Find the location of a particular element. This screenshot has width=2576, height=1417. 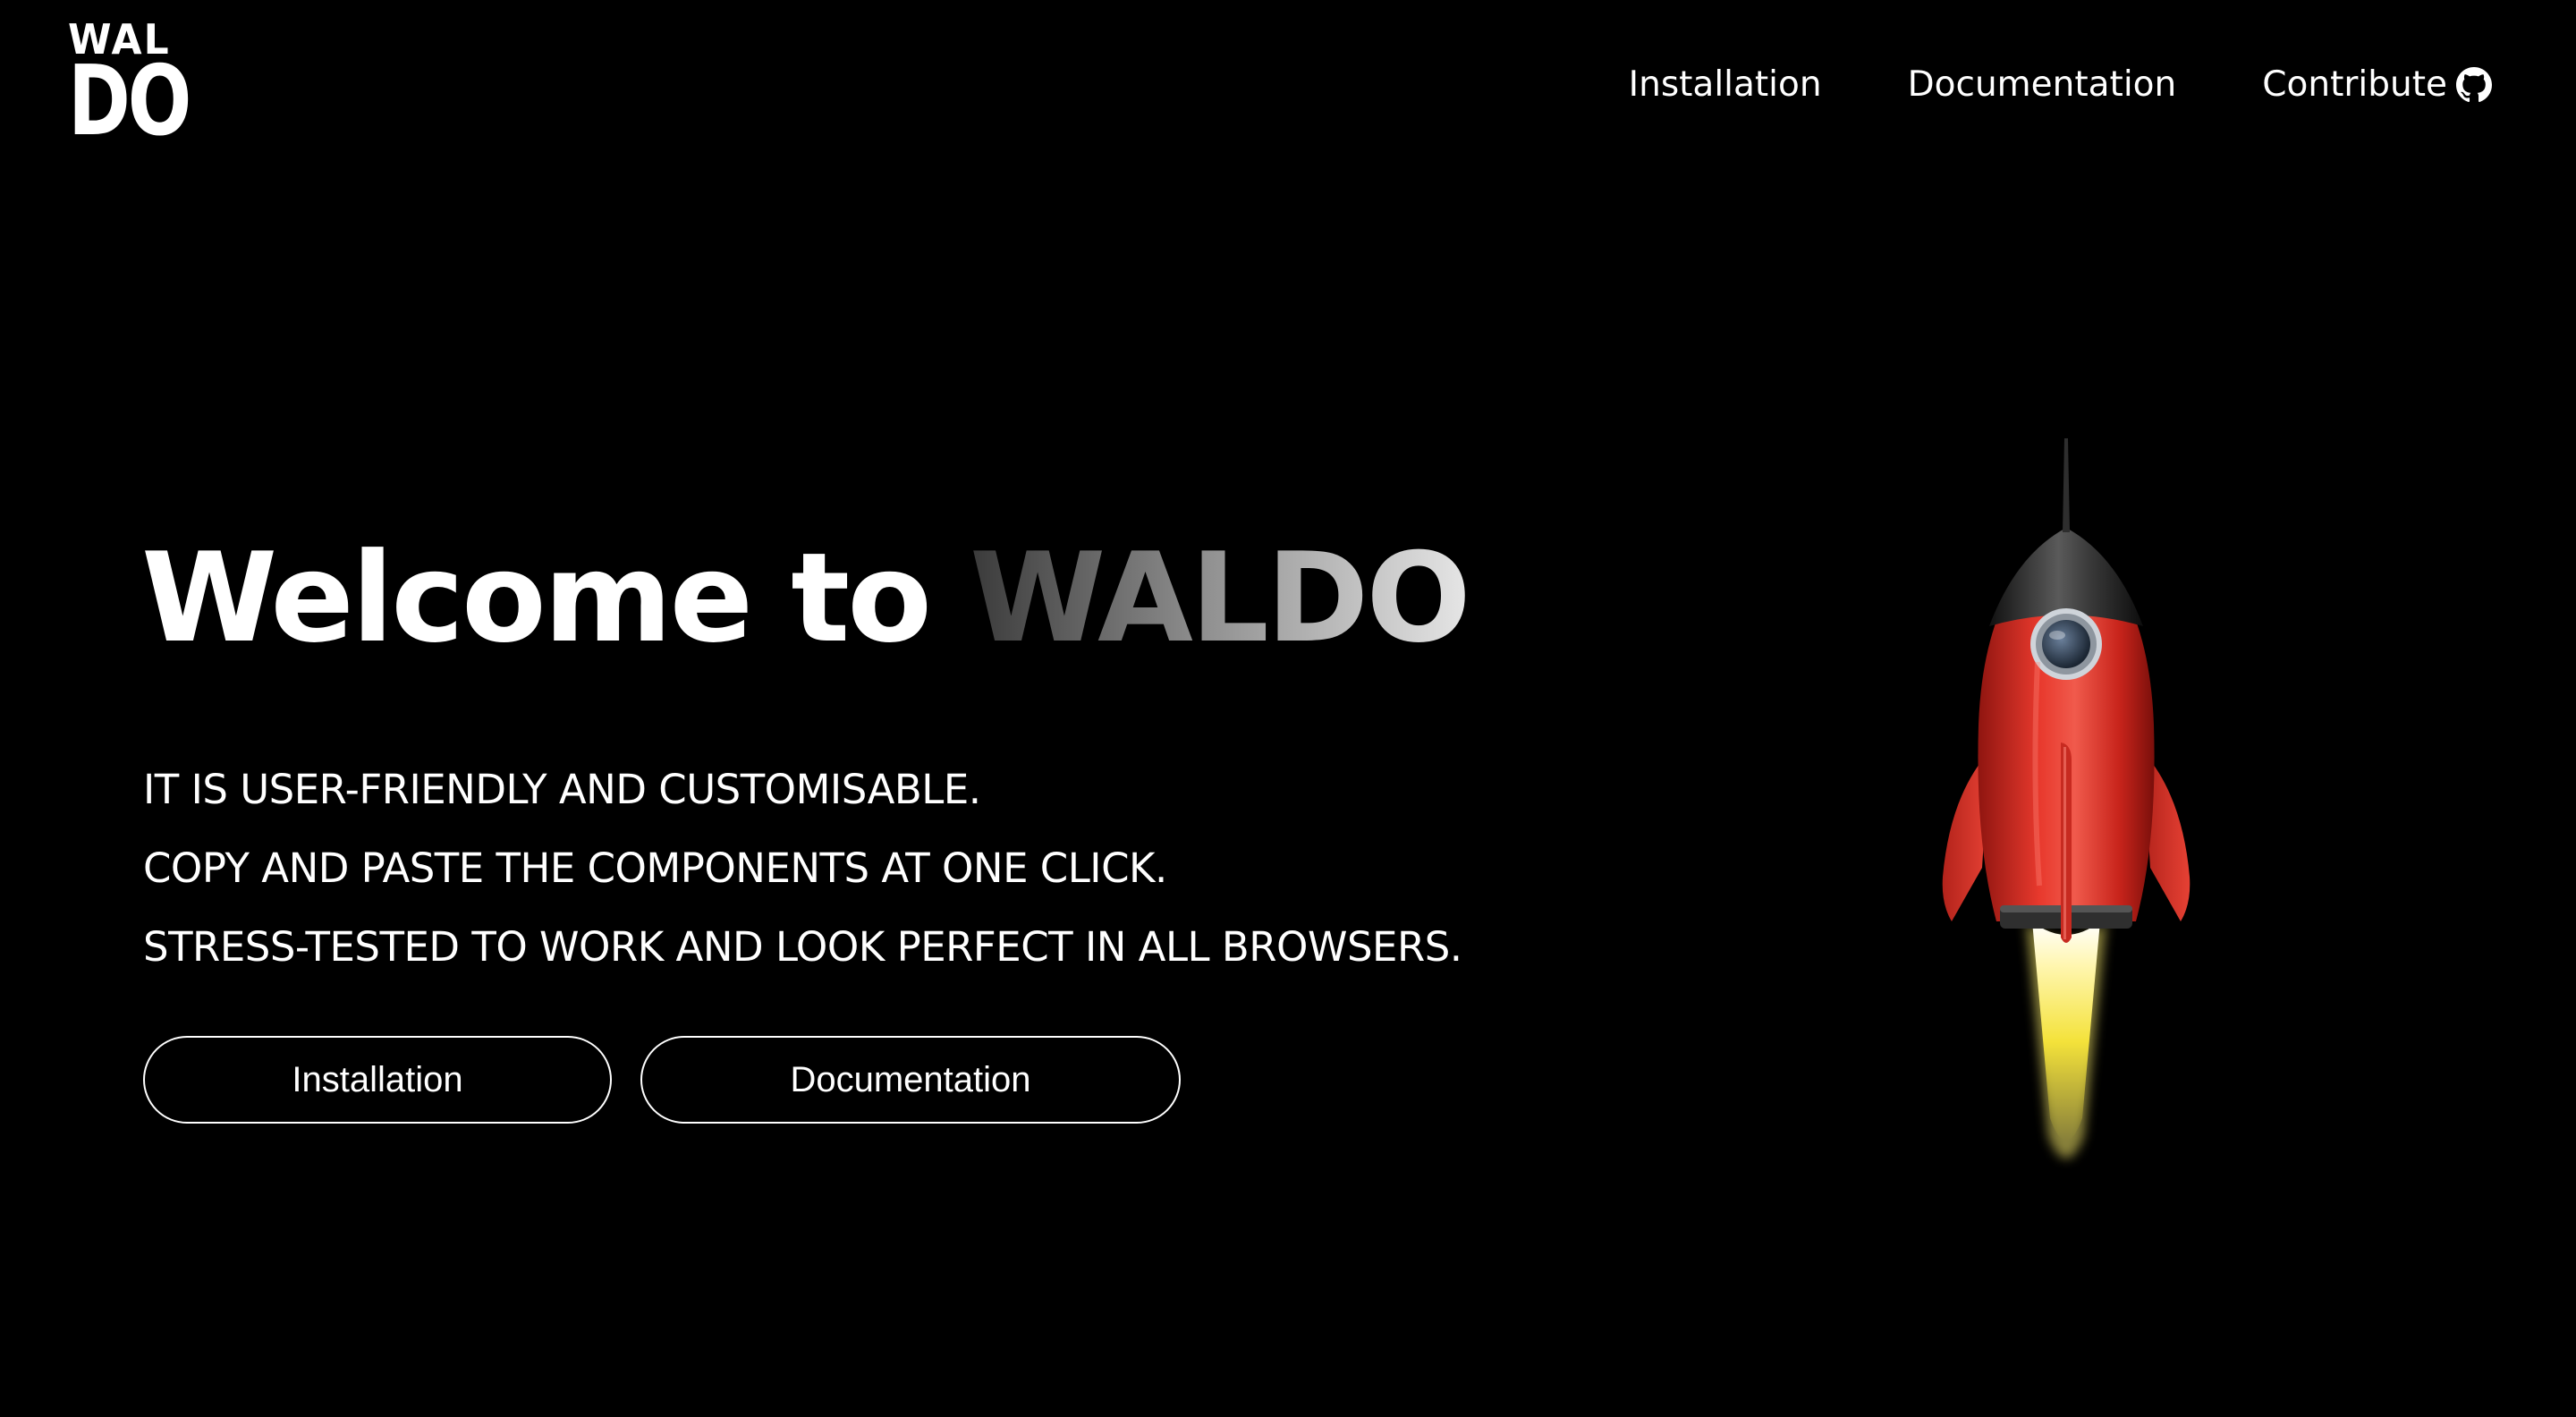

nav-link-contribute-label: Contribute is located at coordinates (2354, 84).